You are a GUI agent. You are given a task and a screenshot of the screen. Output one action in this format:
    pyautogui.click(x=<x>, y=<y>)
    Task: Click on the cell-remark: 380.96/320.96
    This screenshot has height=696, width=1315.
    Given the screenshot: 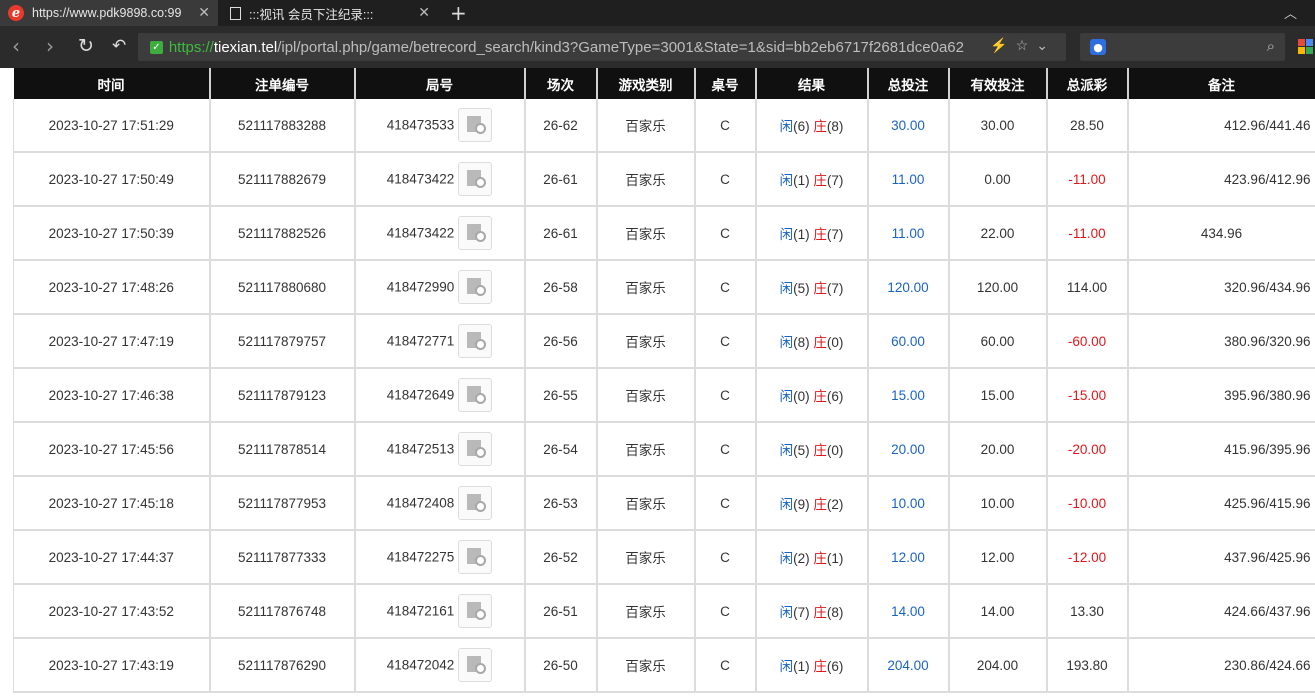 What is the action you would take?
    pyautogui.click(x=1221, y=341)
    